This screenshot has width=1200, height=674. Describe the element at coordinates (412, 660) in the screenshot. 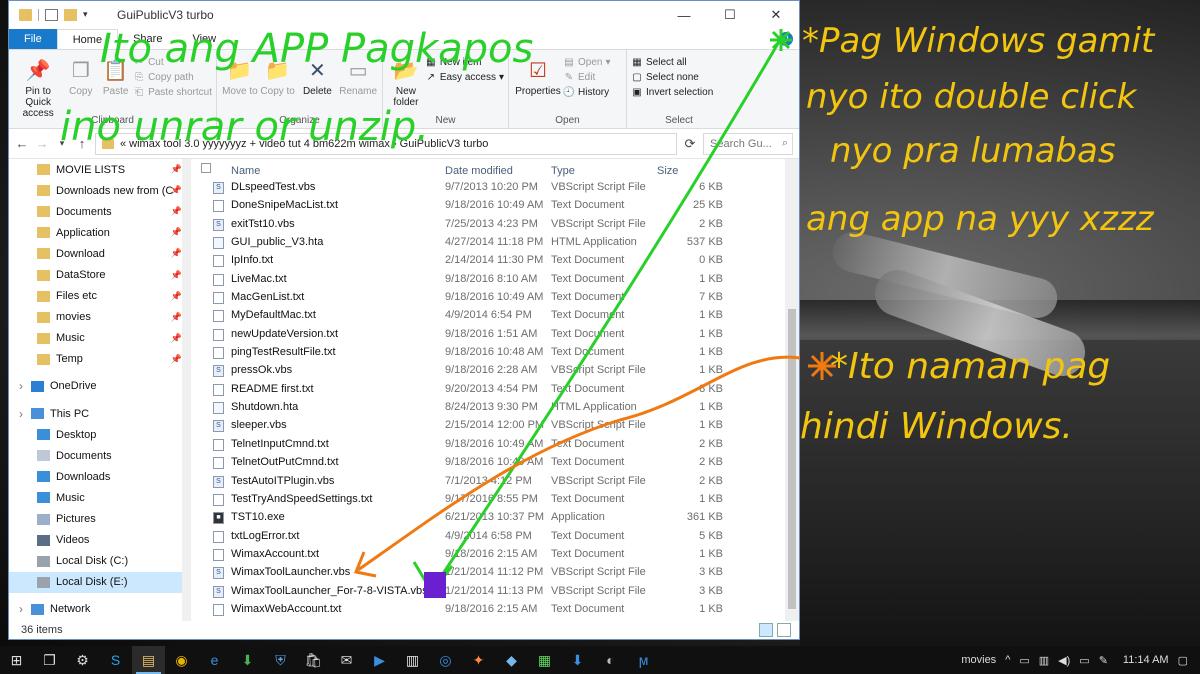

I see `notes-icon: ▥` at that location.